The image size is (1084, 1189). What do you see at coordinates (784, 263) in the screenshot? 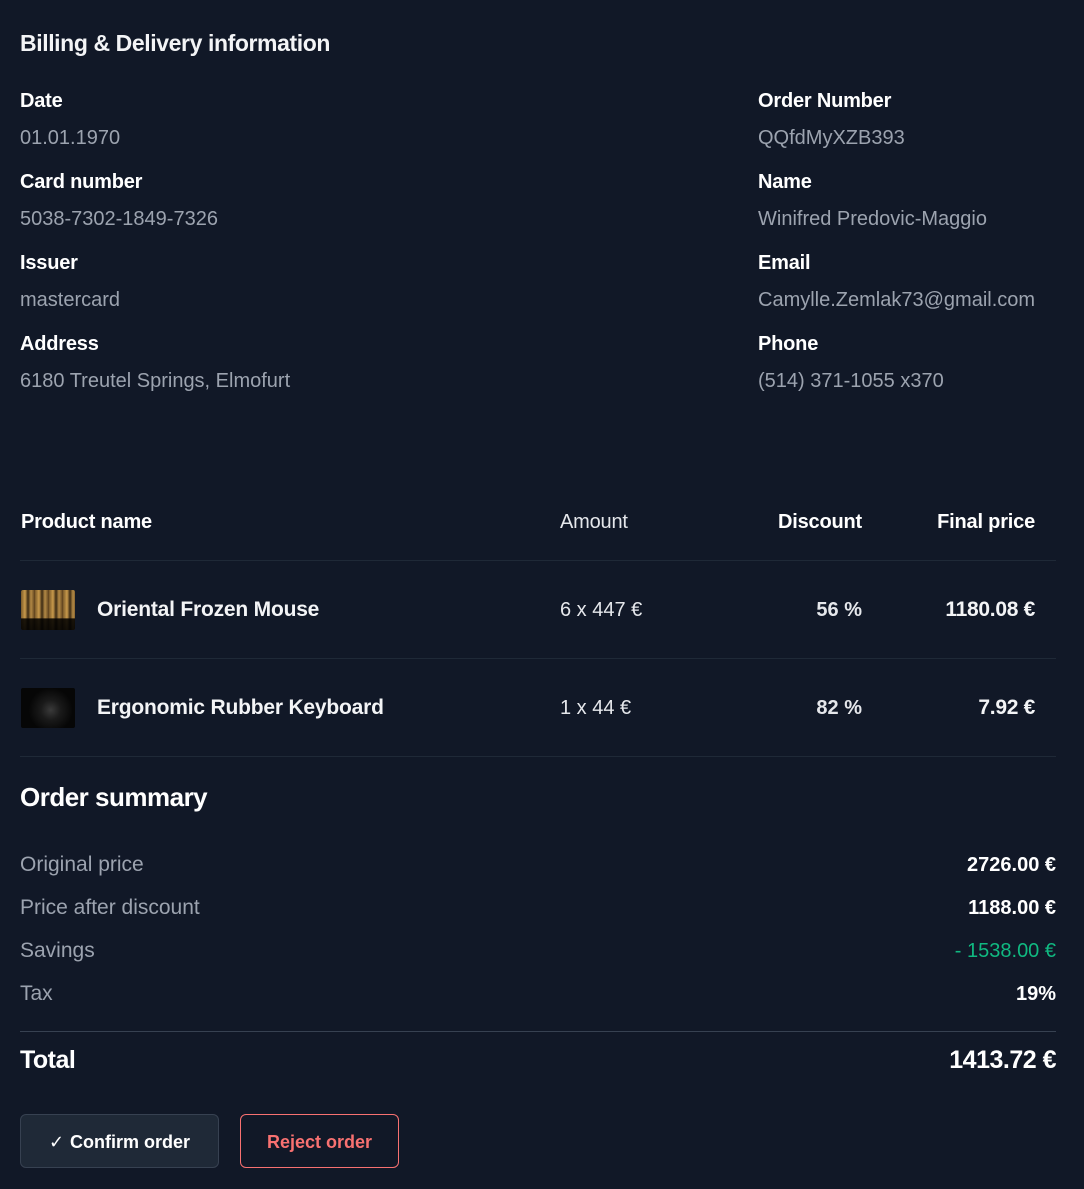
I see `email-label: Email` at bounding box center [784, 263].